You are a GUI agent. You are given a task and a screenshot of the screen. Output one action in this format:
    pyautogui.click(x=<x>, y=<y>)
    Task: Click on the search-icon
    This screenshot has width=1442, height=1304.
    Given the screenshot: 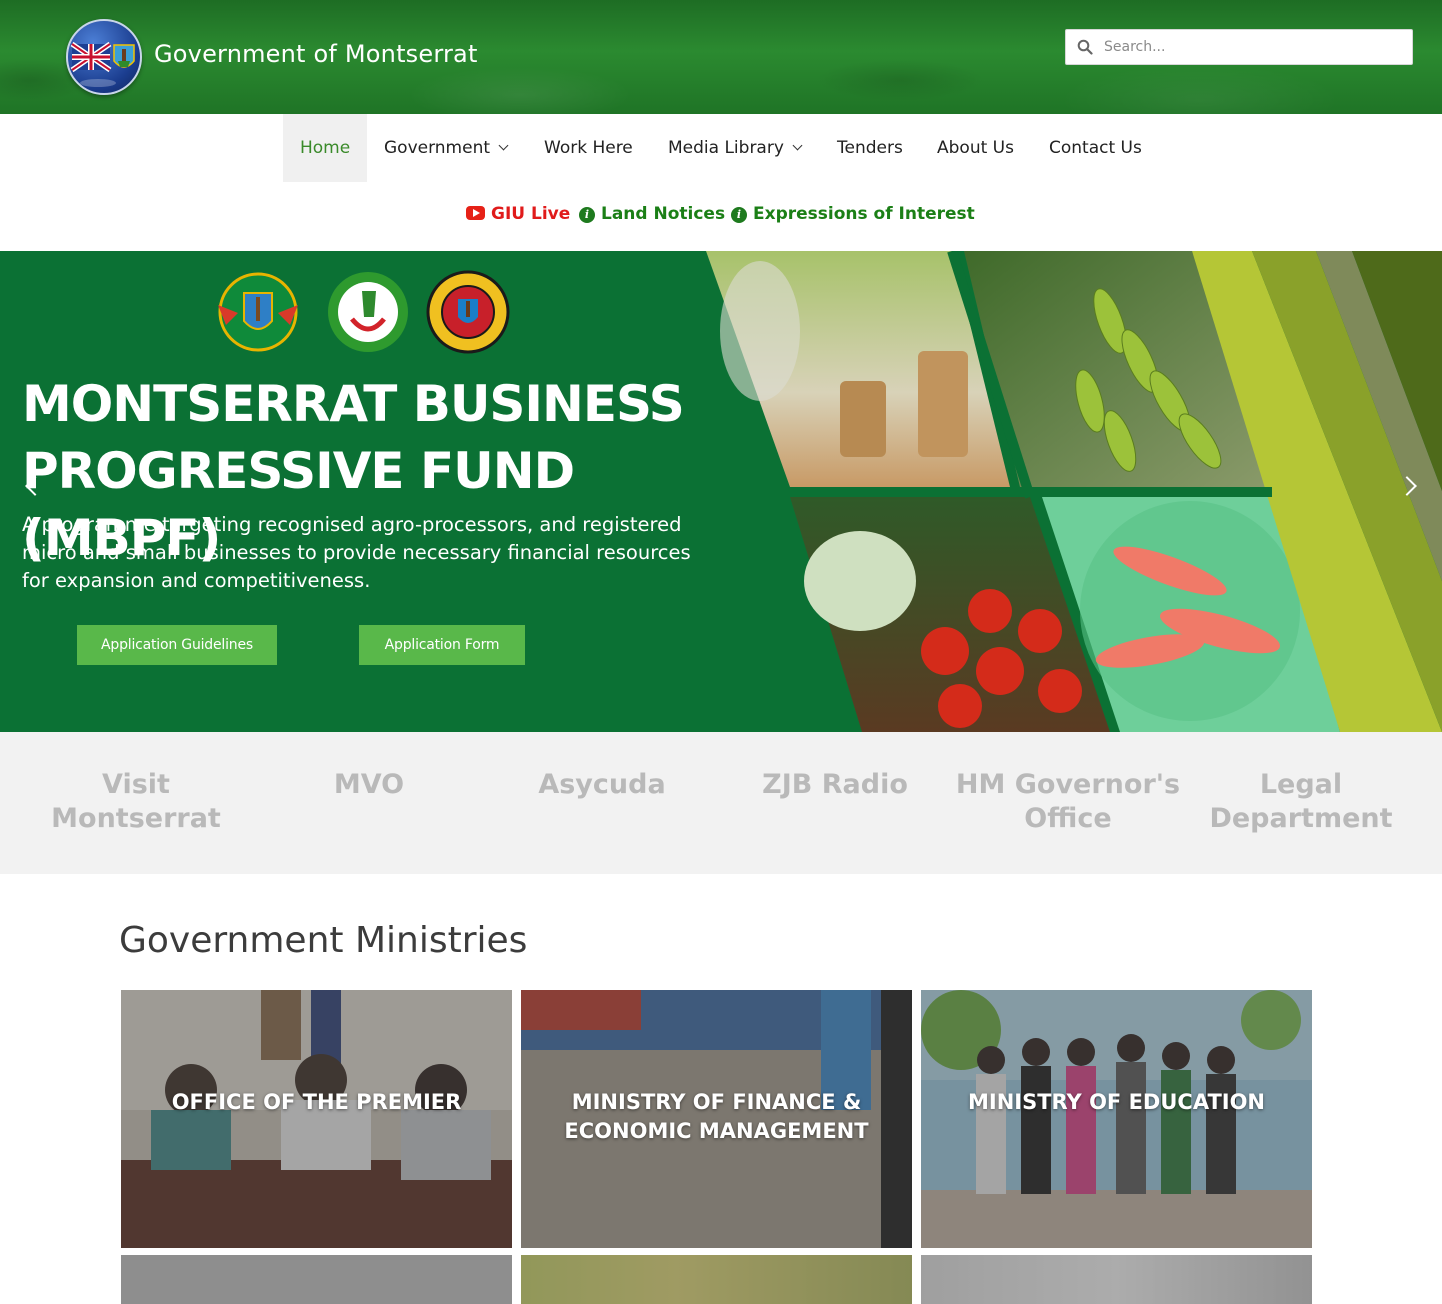 What is the action you would take?
    pyautogui.click(x=1085, y=47)
    